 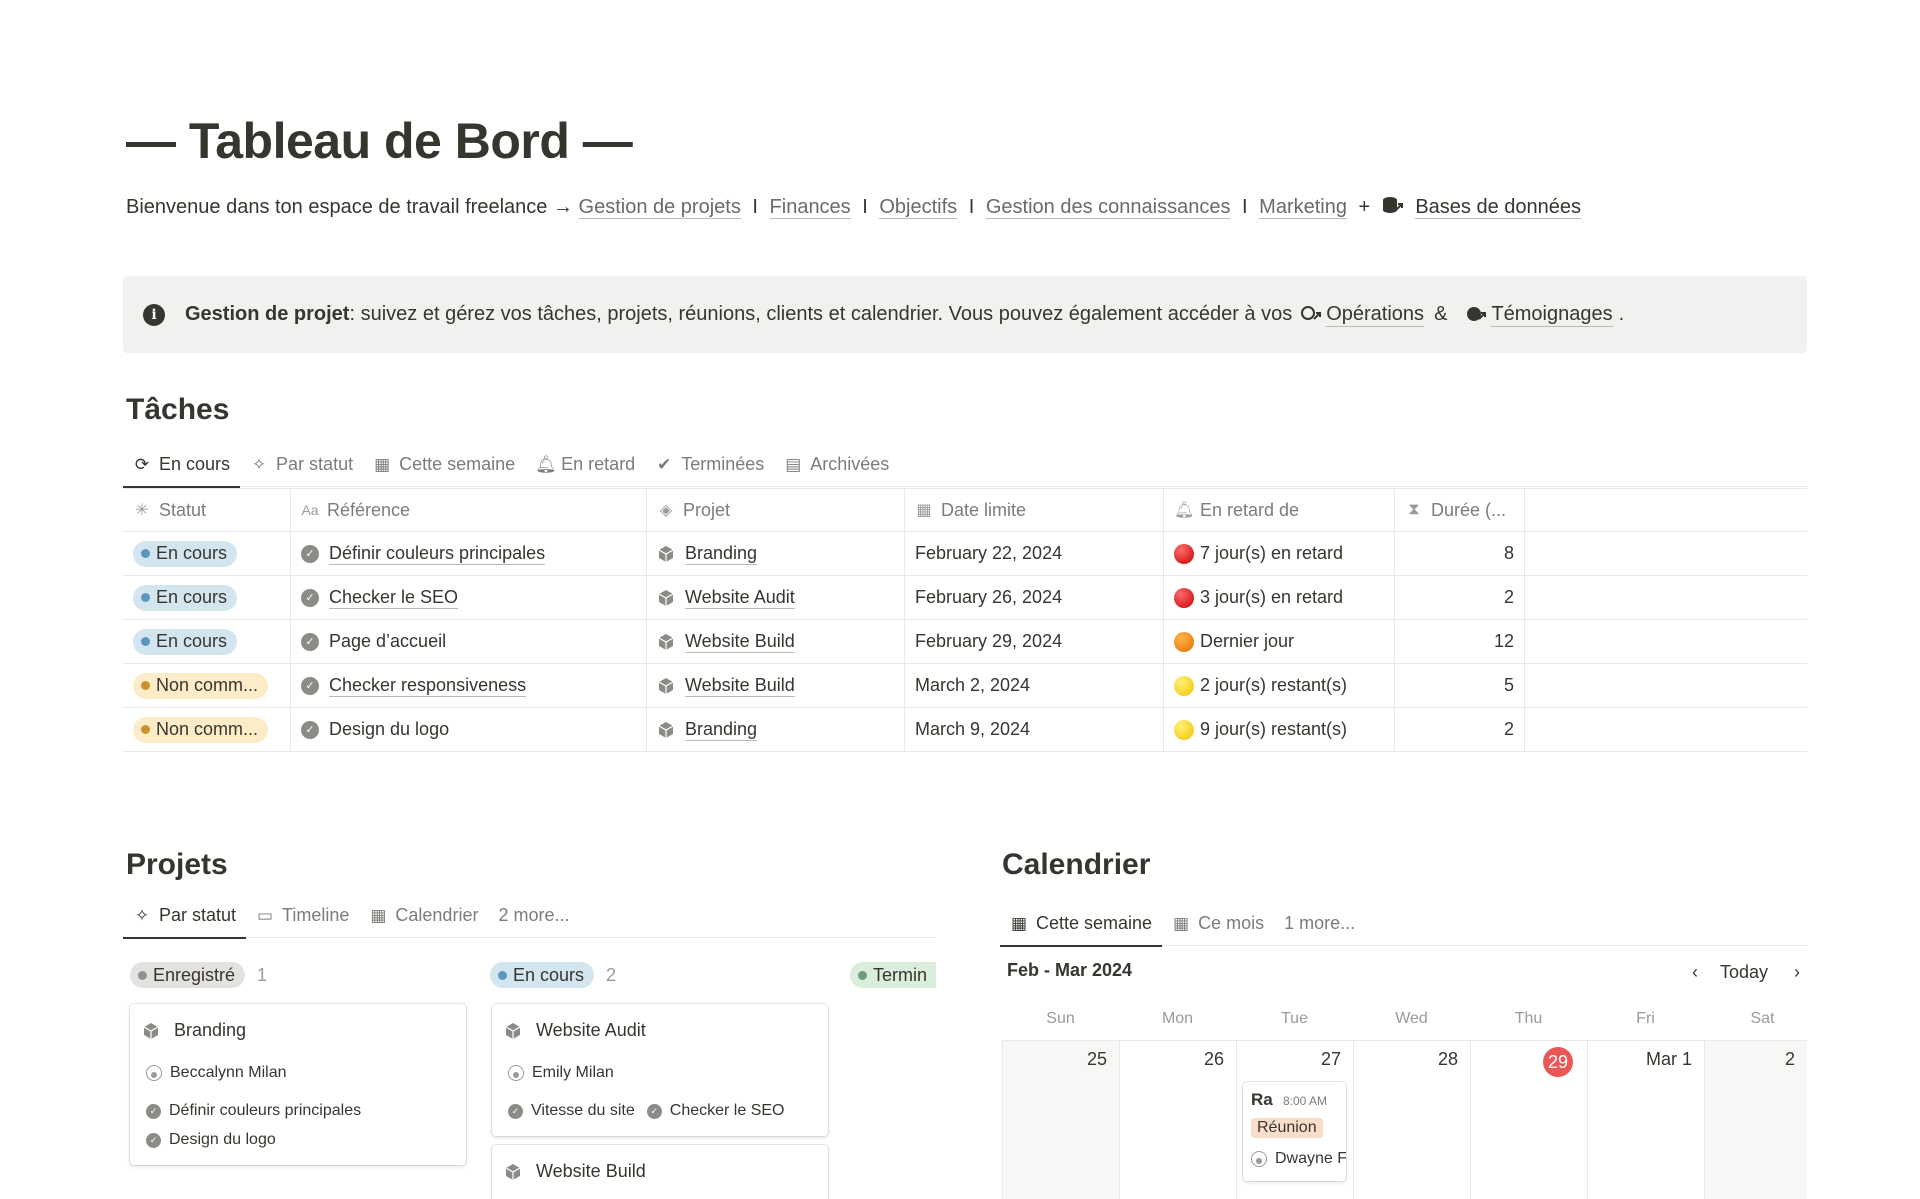 What do you see at coordinates (1552, 315) in the screenshot?
I see `link-temoignages: Témoignages` at bounding box center [1552, 315].